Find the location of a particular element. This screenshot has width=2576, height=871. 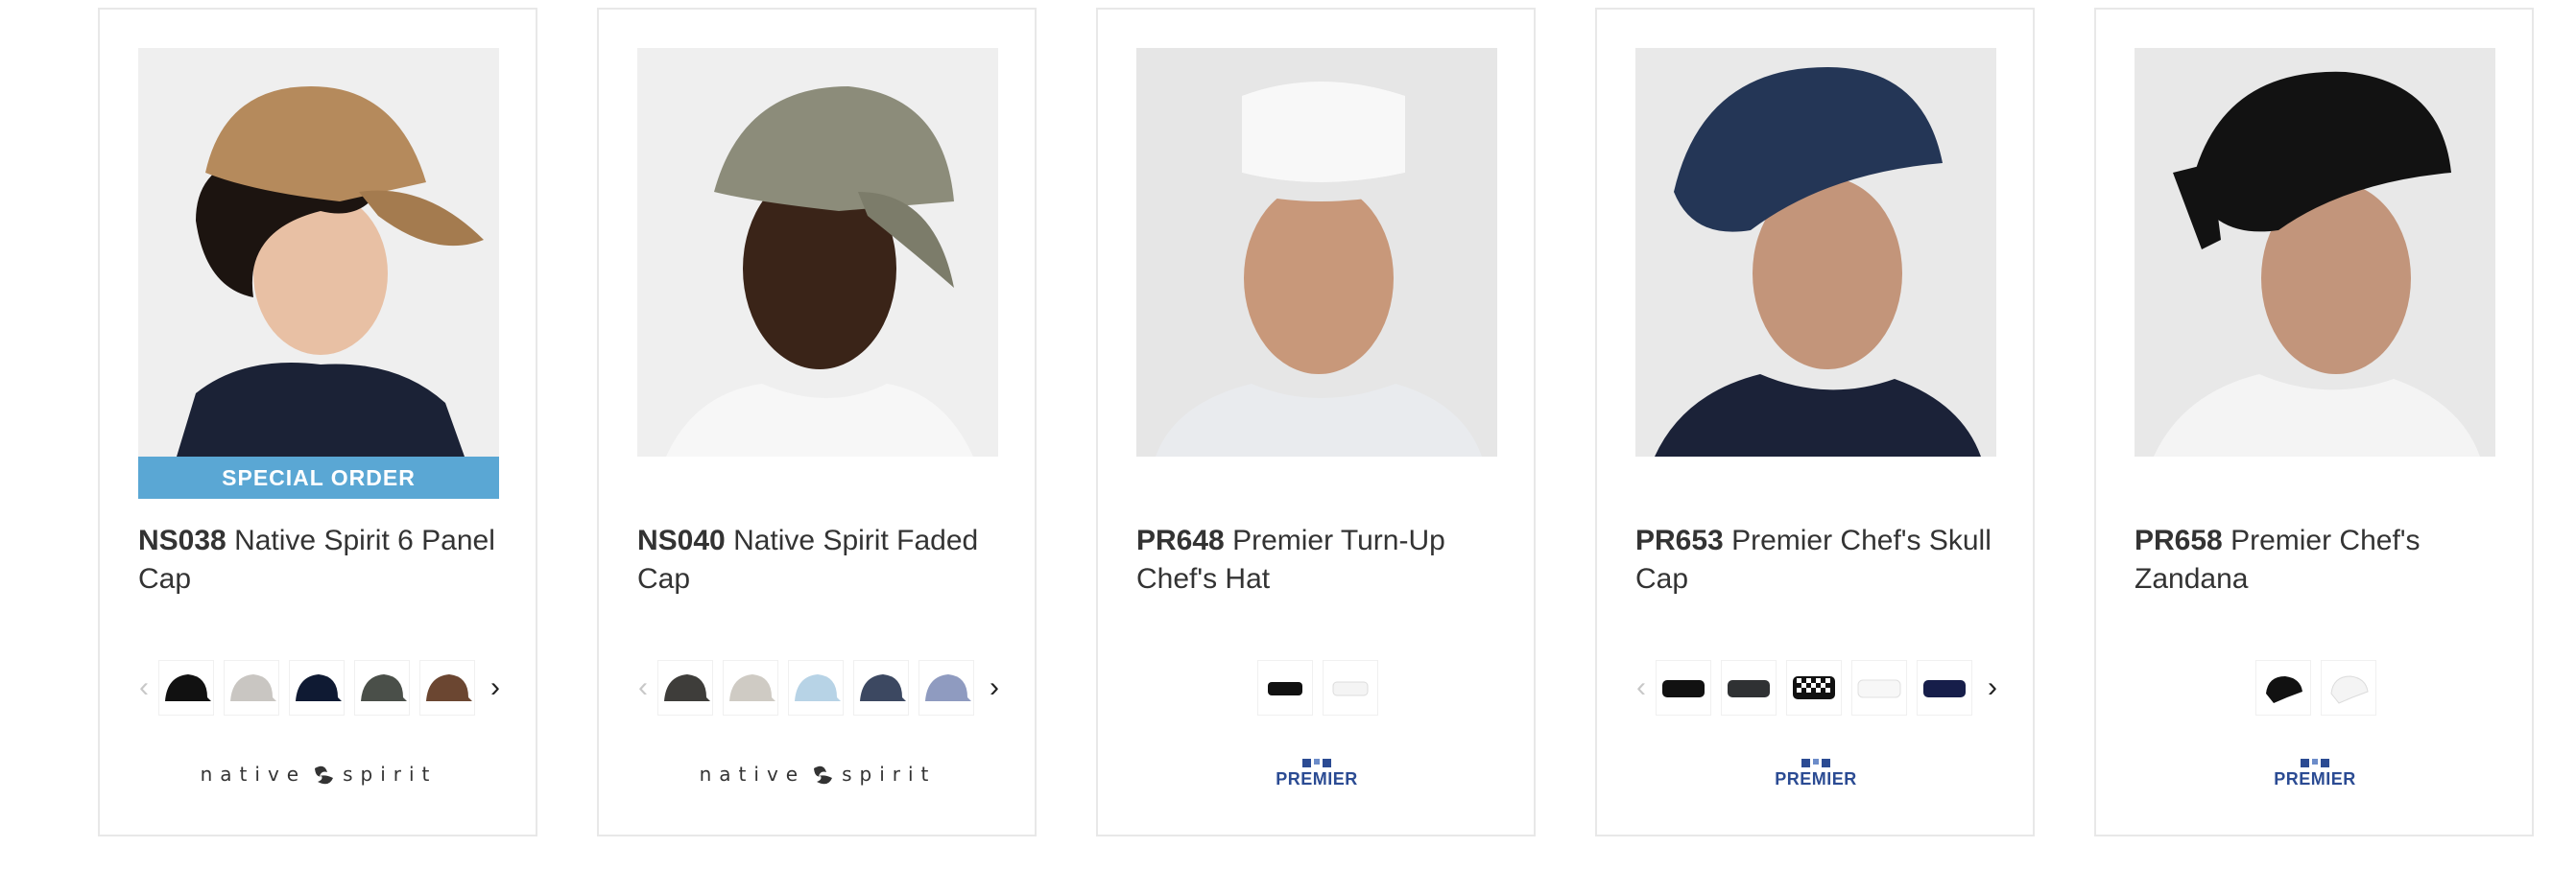

product-title: NS040 Native Spirit Faded Cap is located at coordinates (822, 560).